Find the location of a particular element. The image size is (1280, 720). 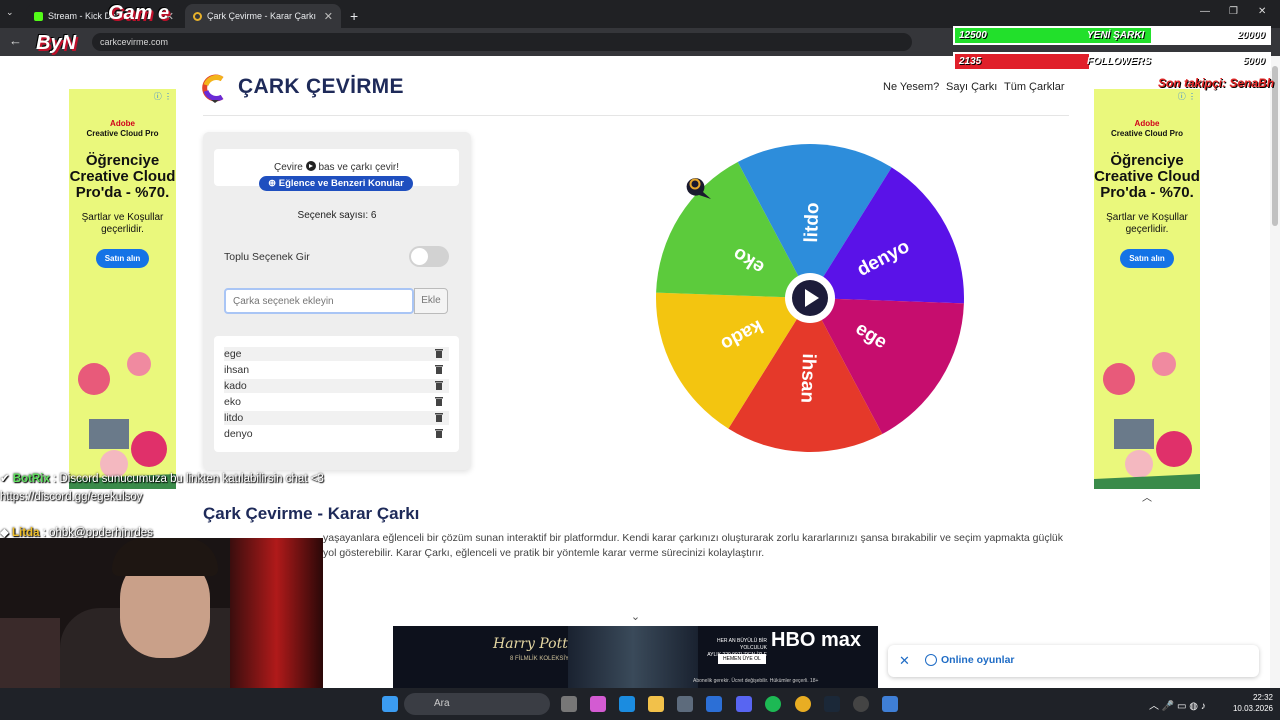

nav-ne-yesem: Ne Yesem? is located at coordinates (911, 87).